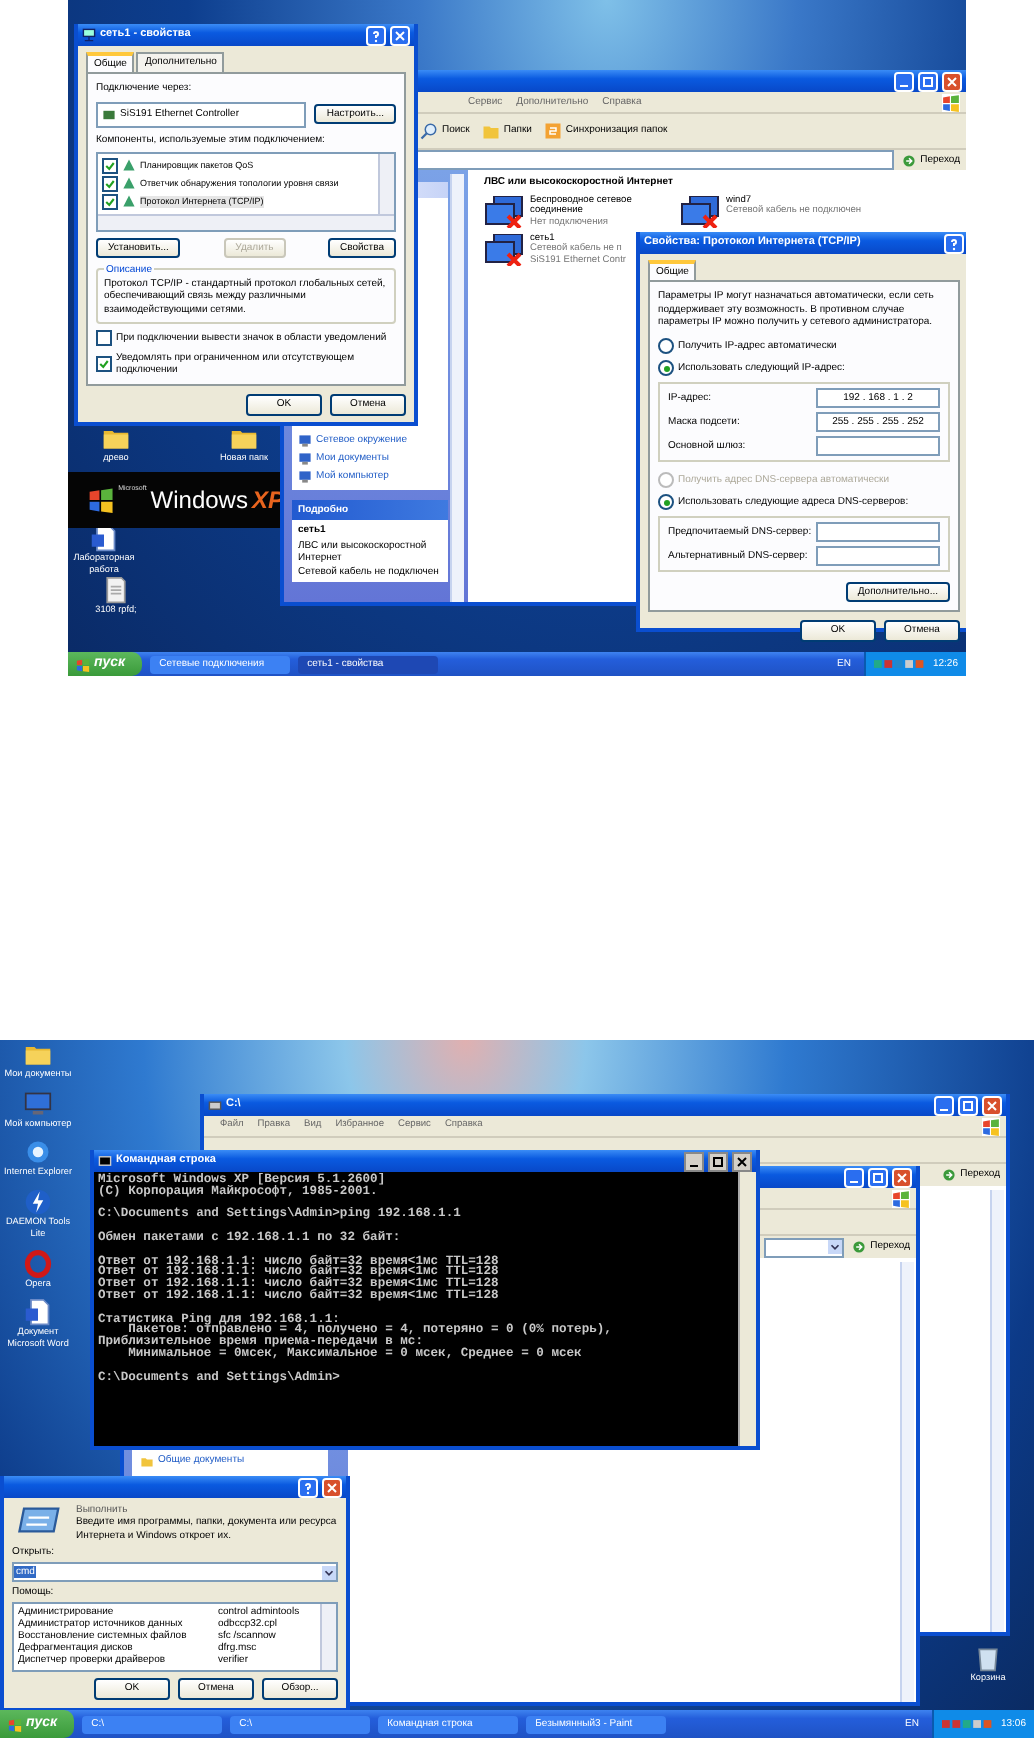  What do you see at coordinates (38, 1312) in the screenshot?
I see `document-icon` at bounding box center [38, 1312].